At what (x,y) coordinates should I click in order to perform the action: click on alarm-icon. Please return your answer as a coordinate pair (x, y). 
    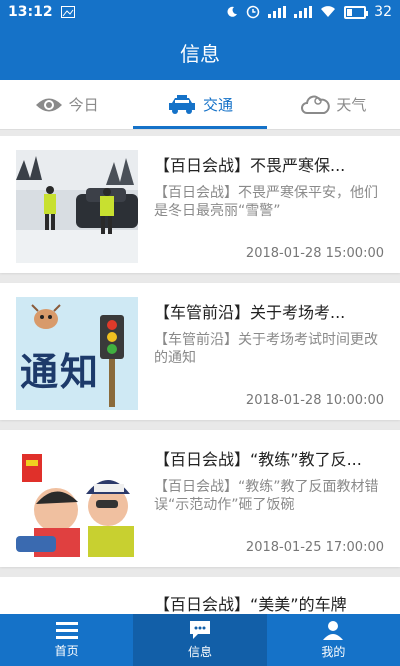
    Looking at the image, I should click on (253, 12).